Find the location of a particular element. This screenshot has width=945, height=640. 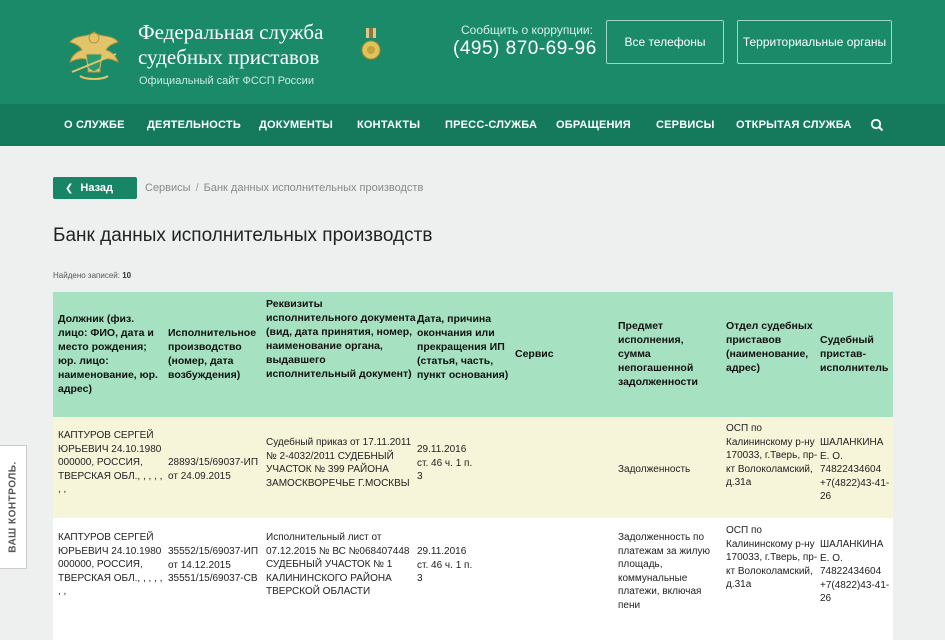

records-found-label: Найдено записей: is located at coordinates (86, 275).